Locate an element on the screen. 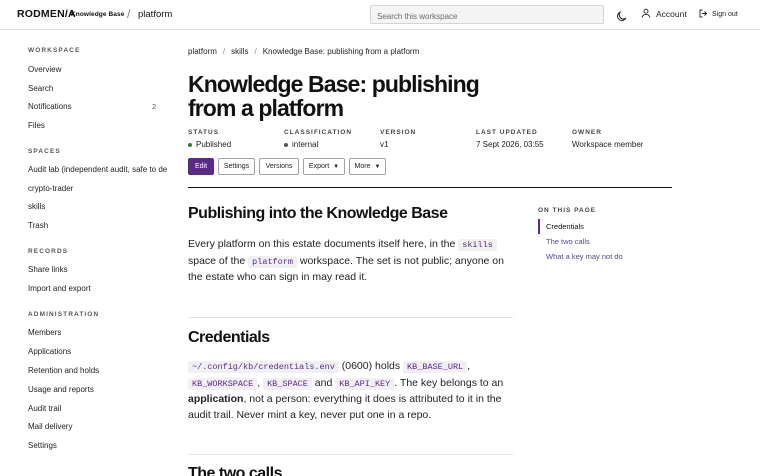  search-box is located at coordinates (487, 15).